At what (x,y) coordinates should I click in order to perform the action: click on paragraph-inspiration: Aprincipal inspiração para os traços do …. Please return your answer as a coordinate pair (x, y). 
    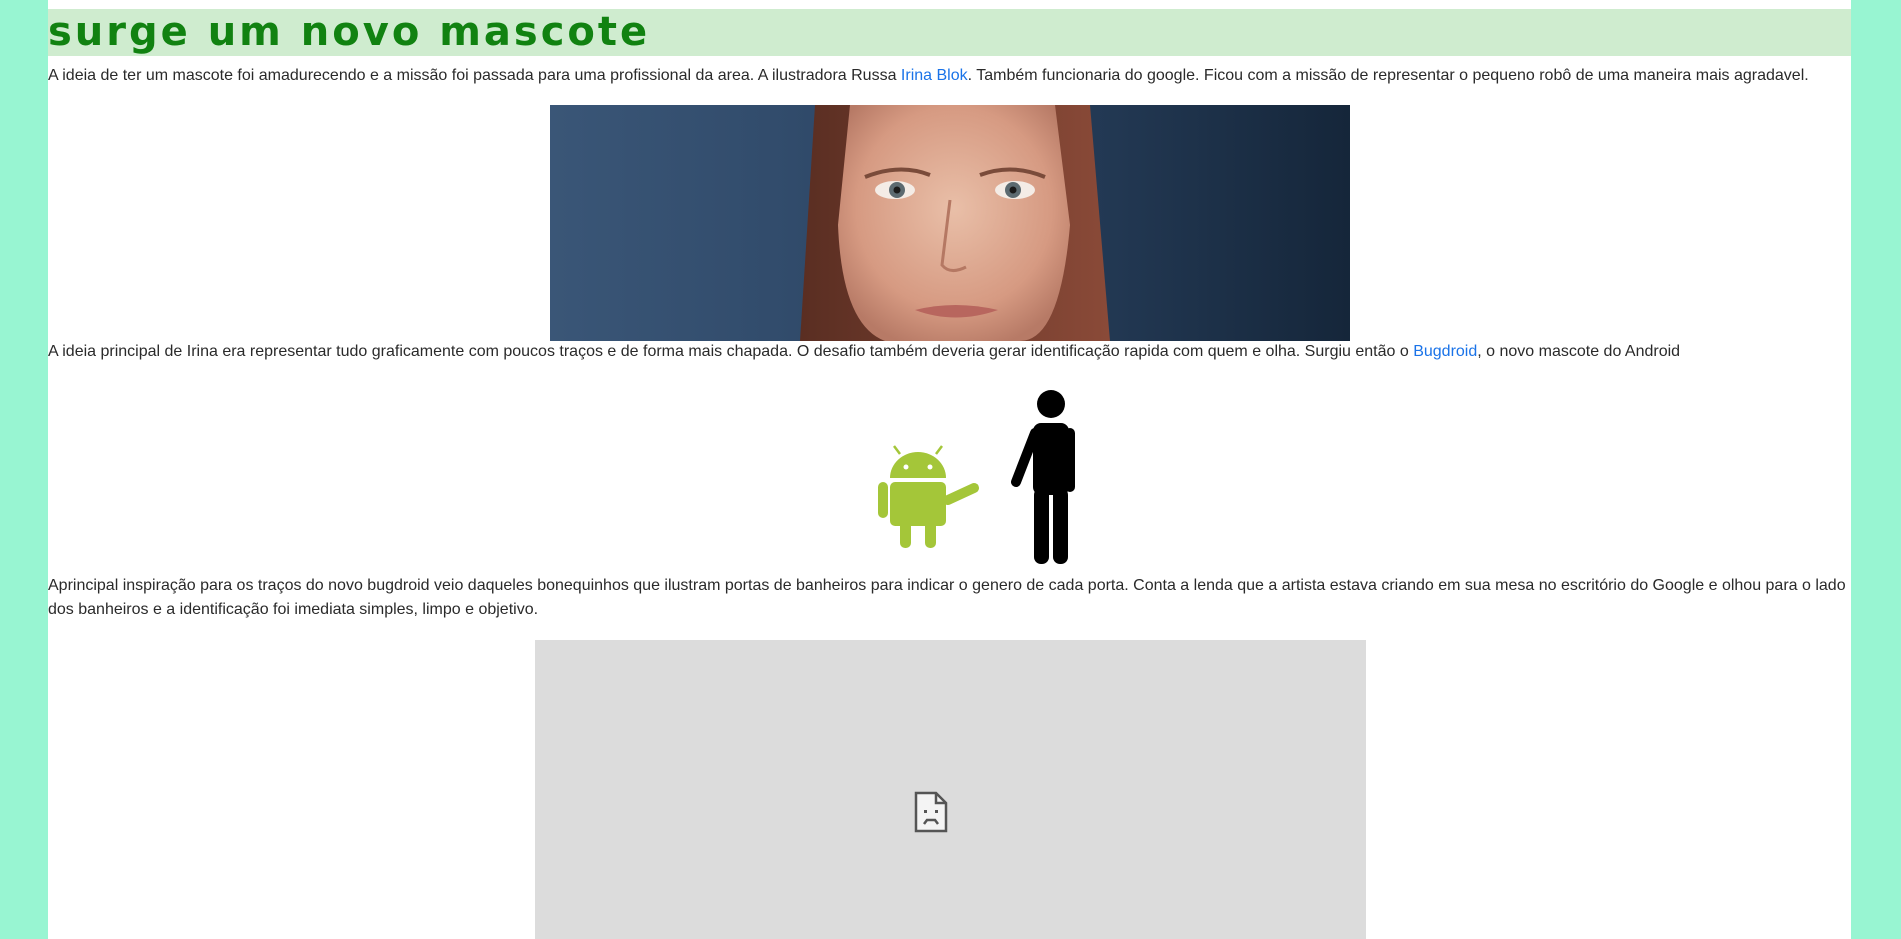
    Looking at the image, I should click on (947, 597).